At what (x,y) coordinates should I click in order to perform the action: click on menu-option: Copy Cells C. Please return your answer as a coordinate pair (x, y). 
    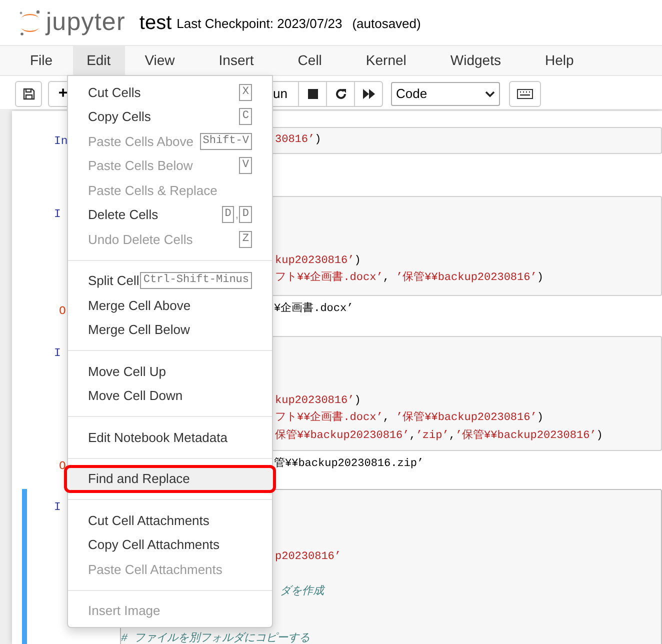
    Looking at the image, I should click on (170, 116).